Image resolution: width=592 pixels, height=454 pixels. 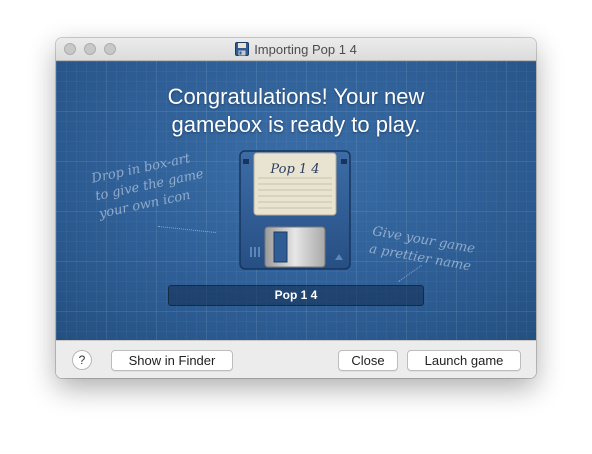 I want to click on floppy-disk-icon: Pop 1 4, so click(x=295, y=210).